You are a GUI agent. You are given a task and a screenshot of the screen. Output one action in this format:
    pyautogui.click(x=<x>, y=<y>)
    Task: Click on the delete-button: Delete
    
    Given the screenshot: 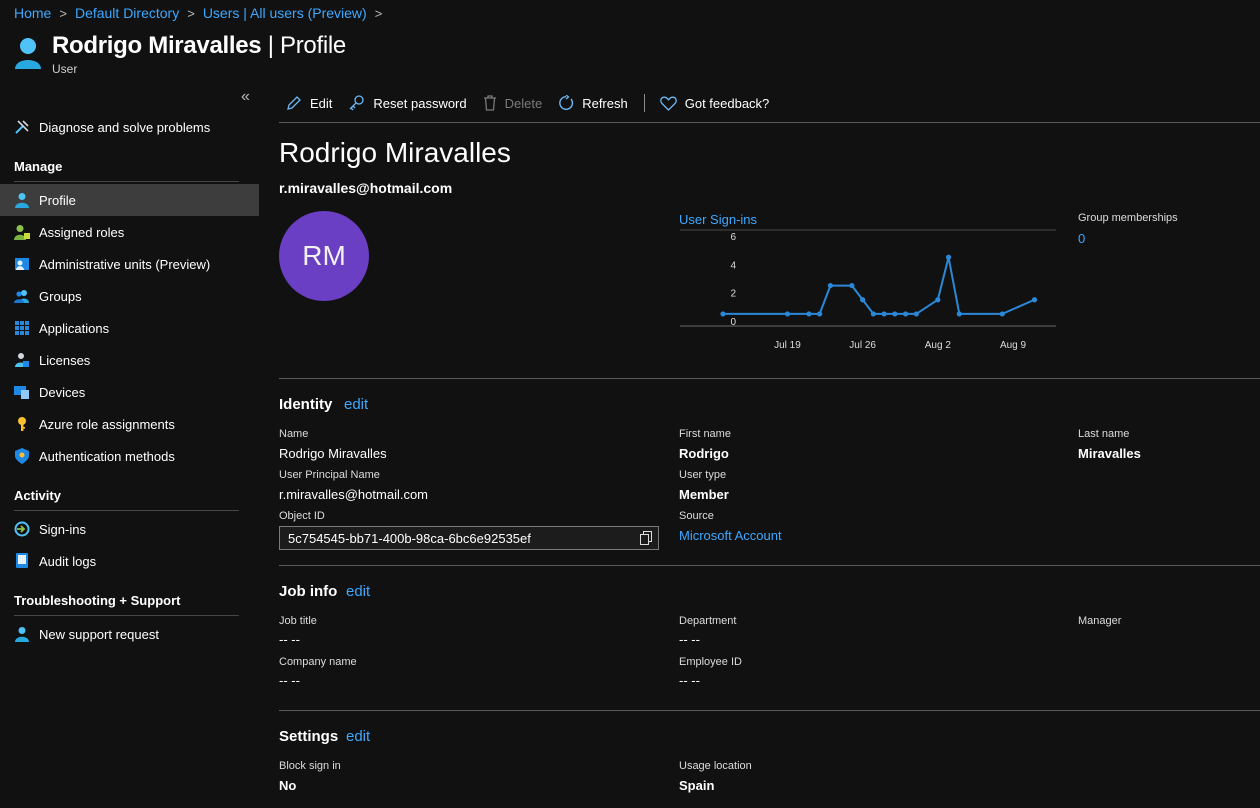 What is the action you would take?
    pyautogui.click(x=513, y=103)
    